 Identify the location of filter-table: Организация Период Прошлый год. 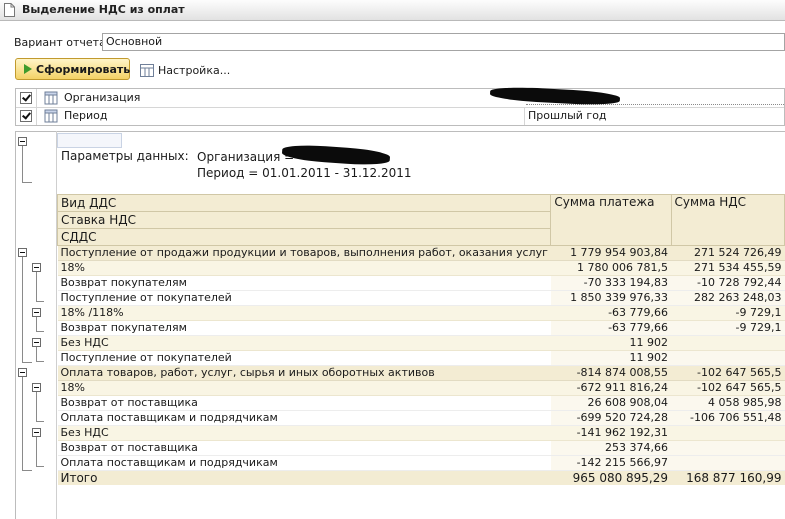
(400, 105).